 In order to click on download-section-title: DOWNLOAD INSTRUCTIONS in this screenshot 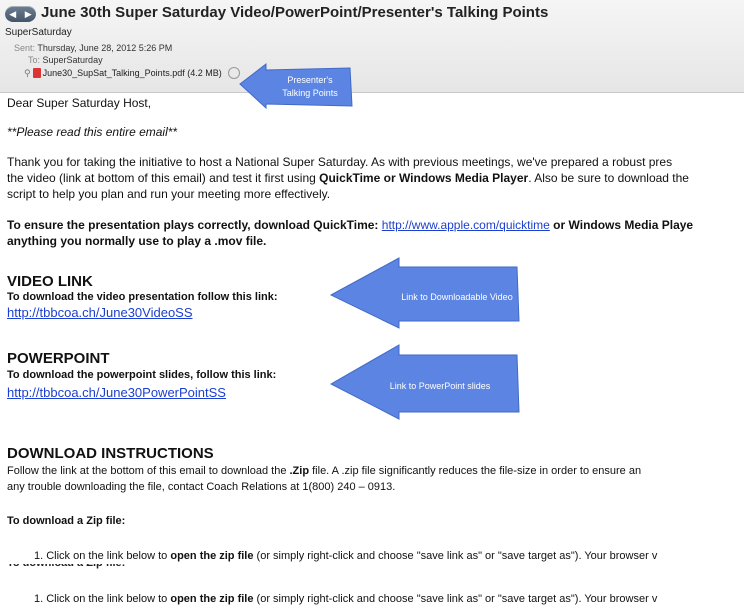, I will do `click(110, 453)`.